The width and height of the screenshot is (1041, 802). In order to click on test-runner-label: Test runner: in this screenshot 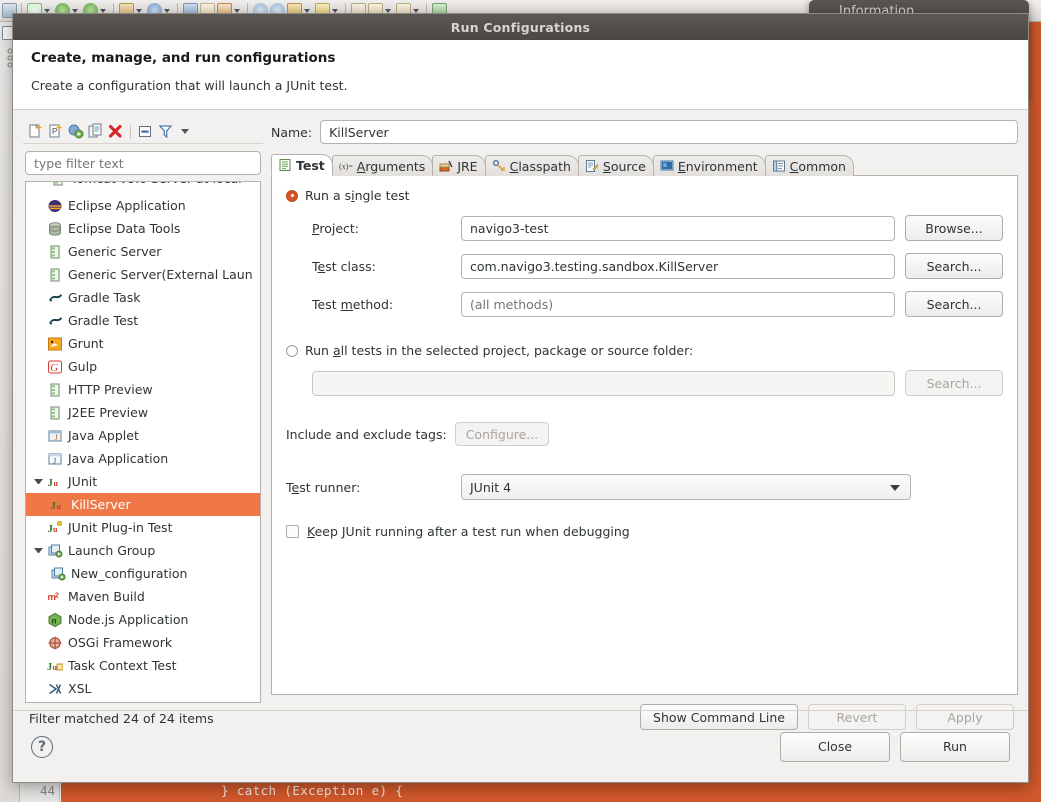, I will do `click(323, 487)`.